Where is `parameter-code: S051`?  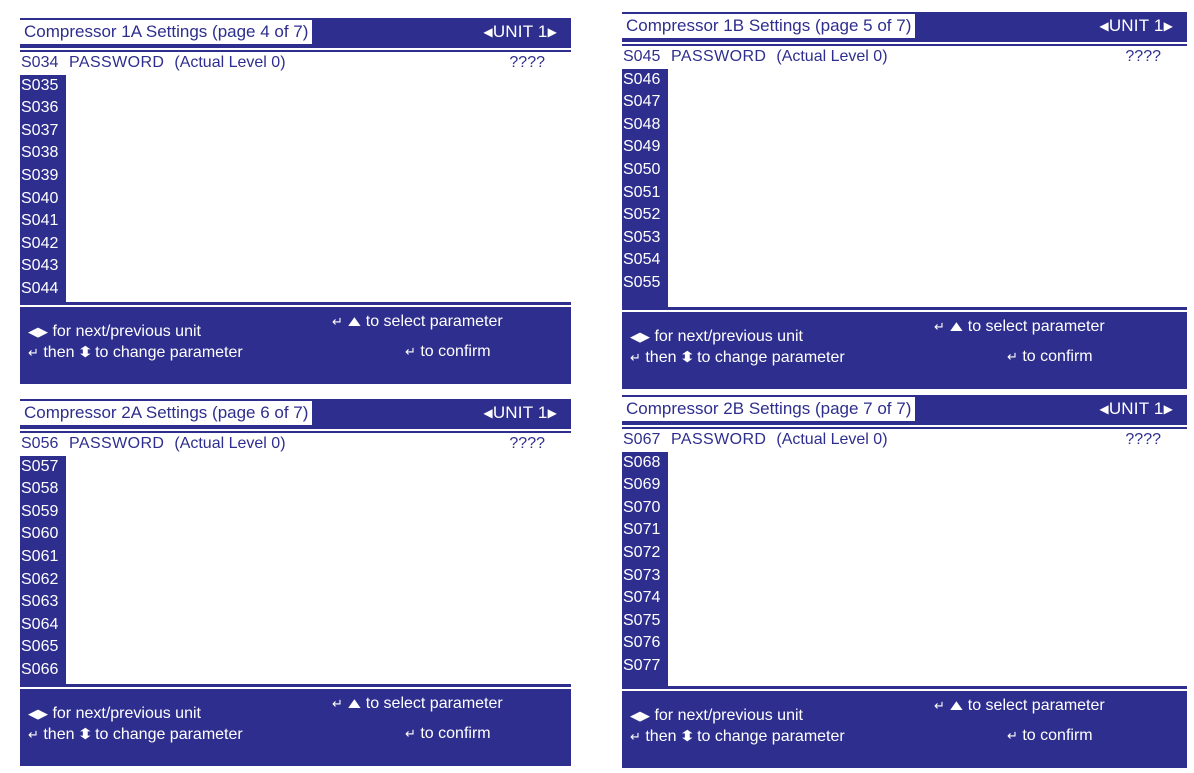 parameter-code: S051 is located at coordinates (645, 193).